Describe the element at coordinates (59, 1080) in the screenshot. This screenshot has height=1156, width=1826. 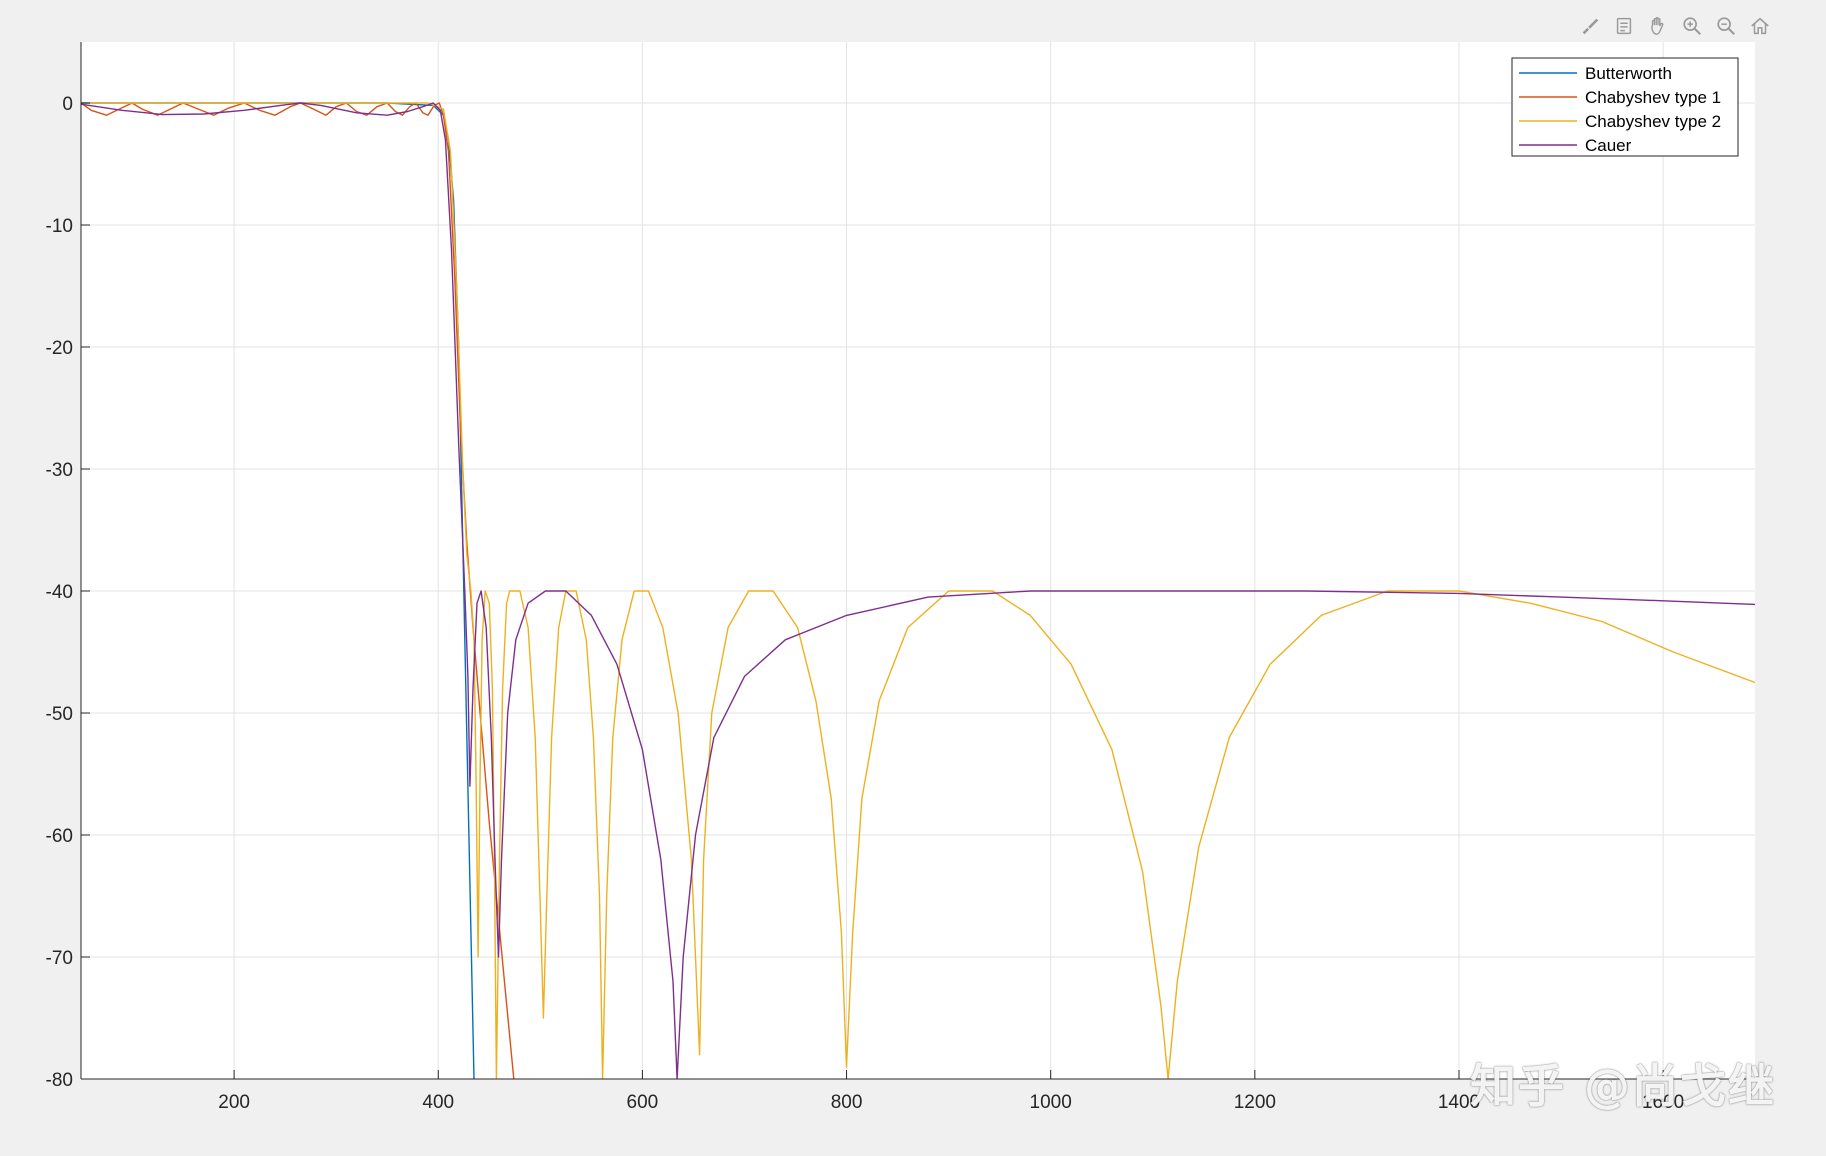
I see `y-tick-label: -80` at that location.